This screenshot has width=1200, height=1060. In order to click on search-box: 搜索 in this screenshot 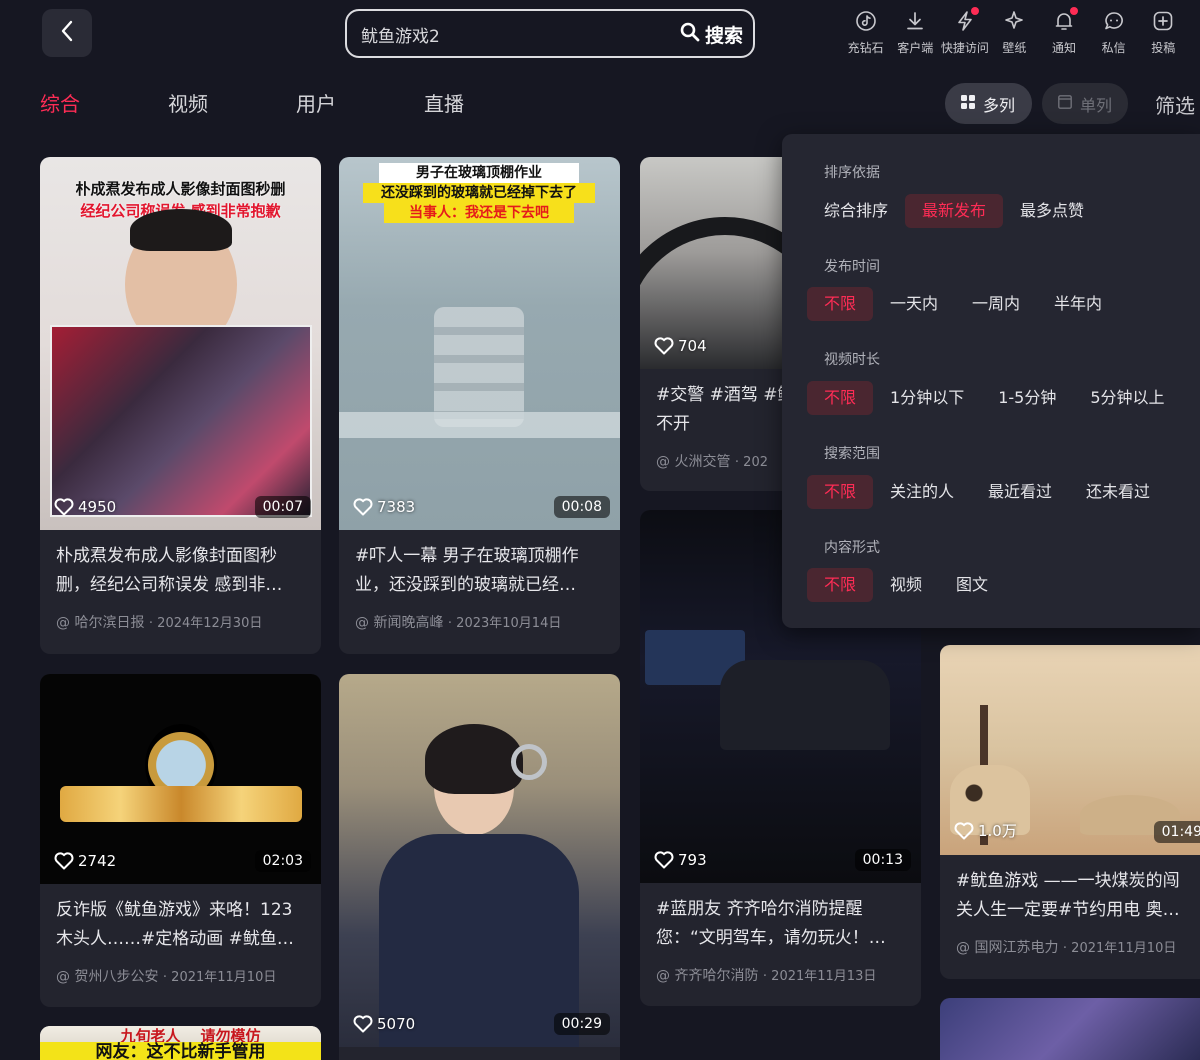, I will do `click(550, 33)`.